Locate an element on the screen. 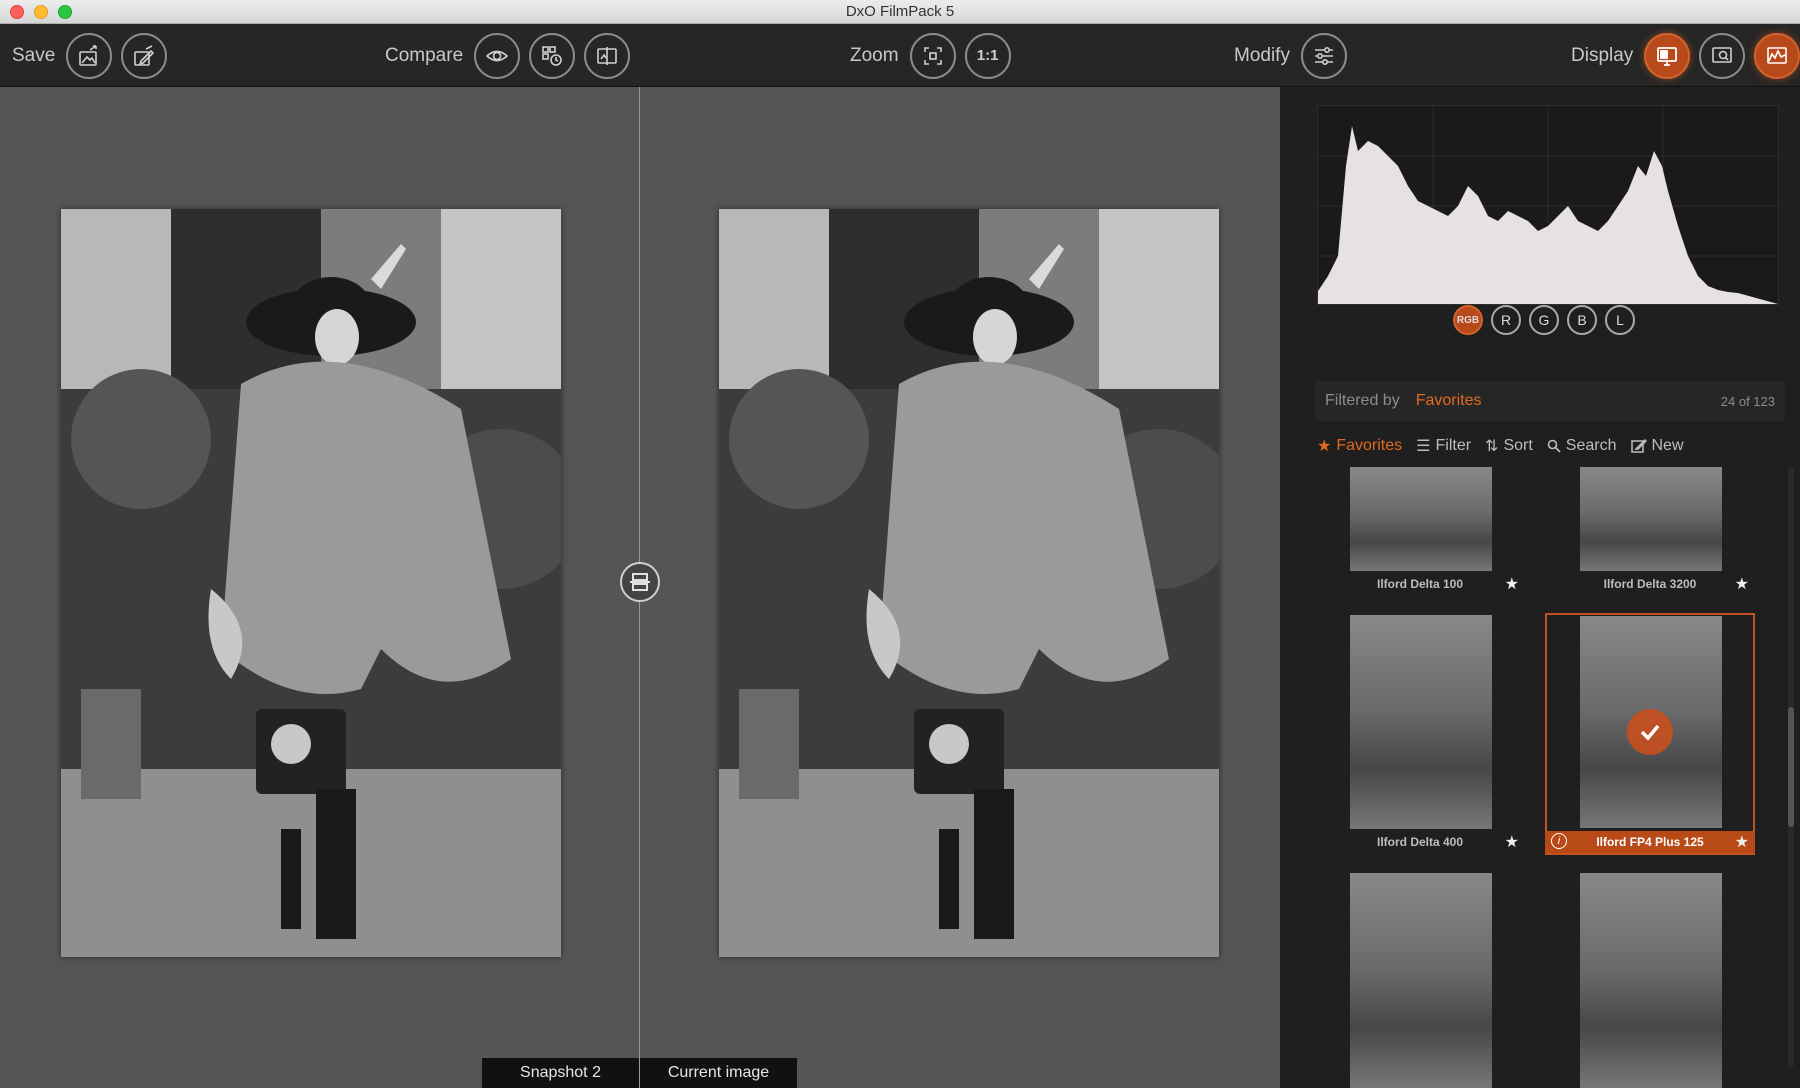  export-edit-icon is located at coordinates (144, 55).